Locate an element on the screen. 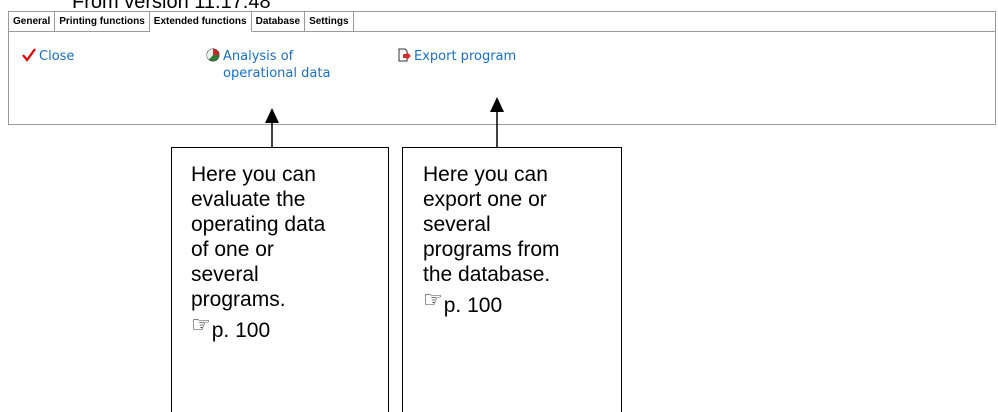  arrow-head-export is located at coordinates (497, 104).